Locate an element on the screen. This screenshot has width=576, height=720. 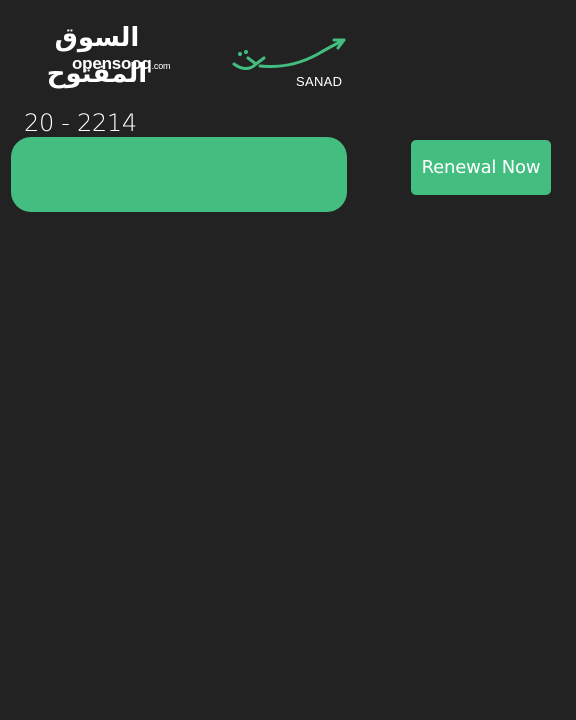
opensooq-latin-name: opensooq is located at coordinates (112, 63).